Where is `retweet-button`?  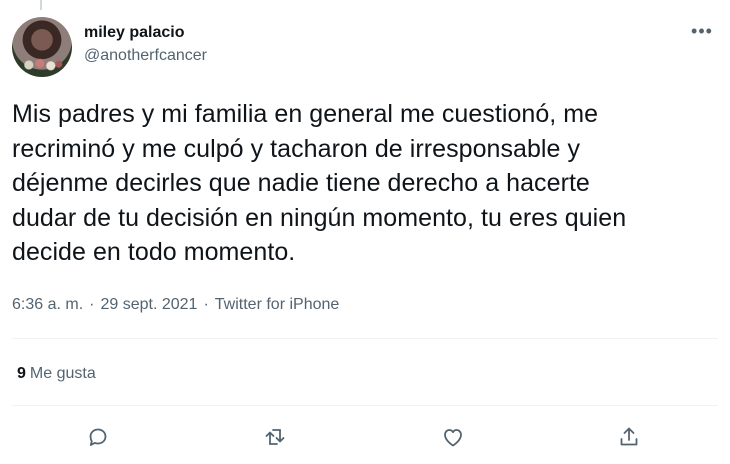
retweet-button is located at coordinates (275, 437).